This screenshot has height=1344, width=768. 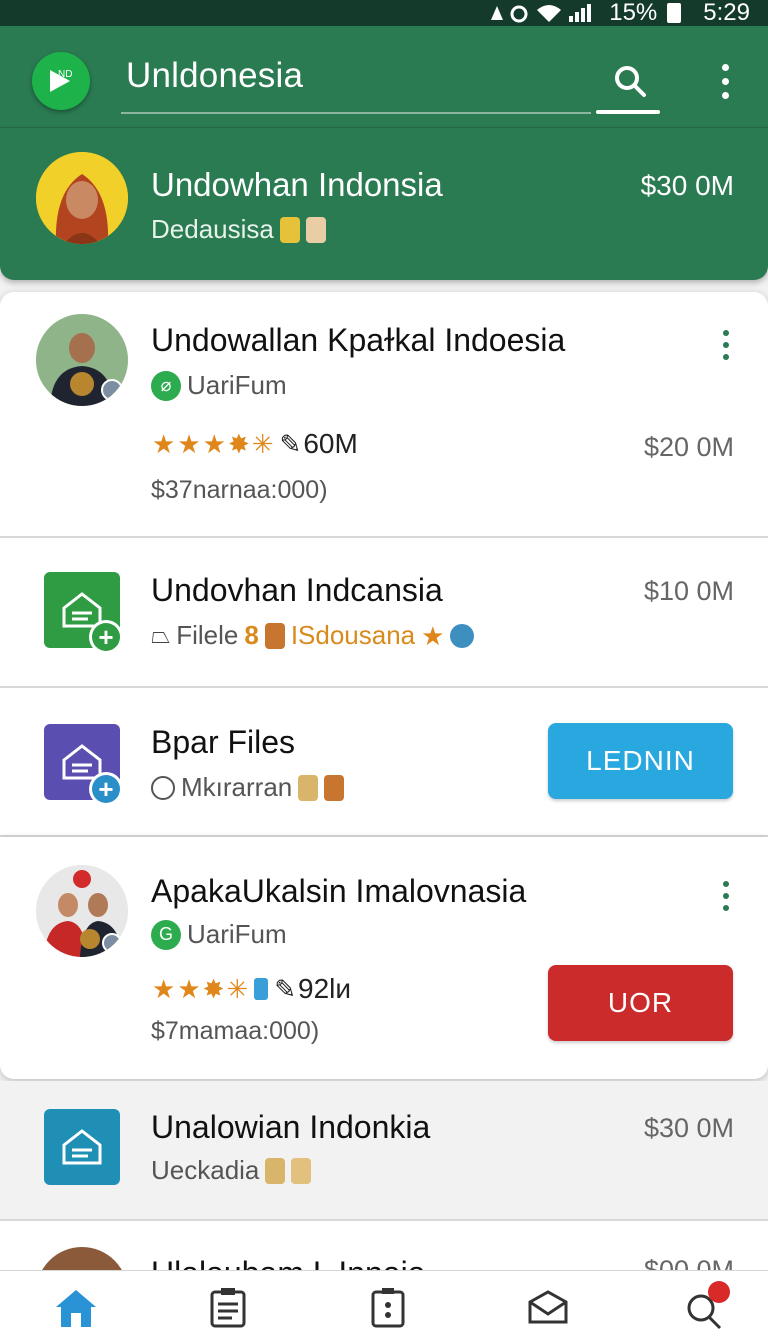 What do you see at coordinates (207, 635) in the screenshot?
I see `listing-subtitle-text: Filele` at bounding box center [207, 635].